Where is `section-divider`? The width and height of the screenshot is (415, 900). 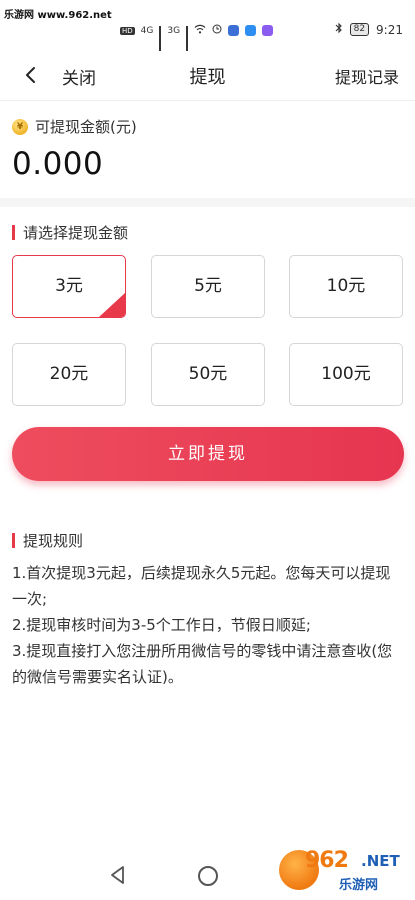 section-divider is located at coordinates (207, 202).